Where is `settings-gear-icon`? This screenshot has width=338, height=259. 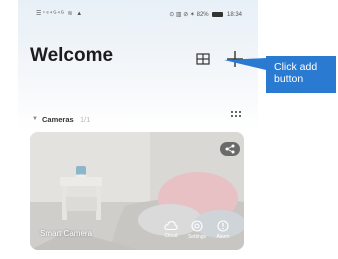 settings-gear-icon is located at coordinates (197, 226).